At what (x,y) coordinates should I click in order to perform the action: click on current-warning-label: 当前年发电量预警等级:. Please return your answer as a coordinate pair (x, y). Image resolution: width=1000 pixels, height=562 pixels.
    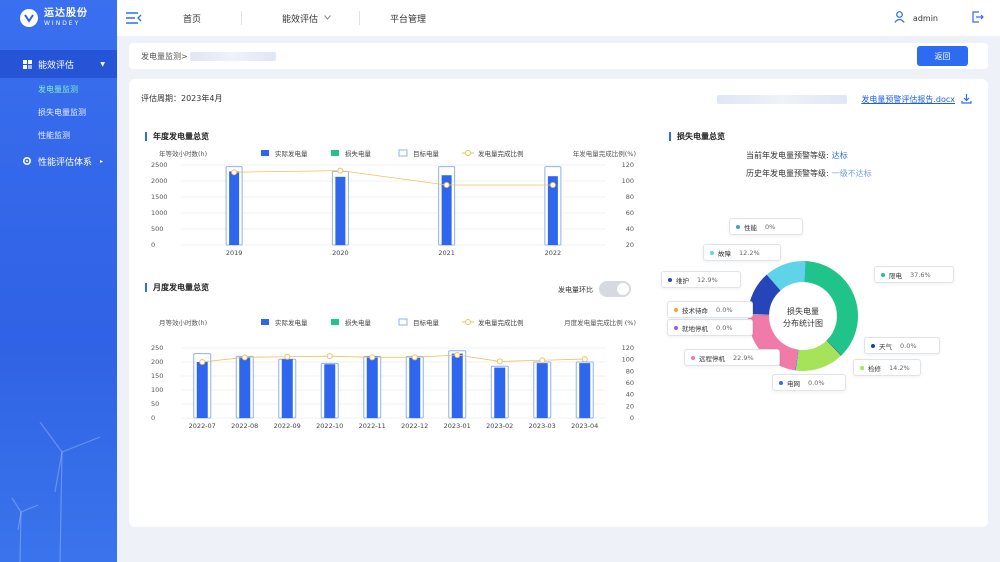
    Looking at the image, I should click on (787, 155).